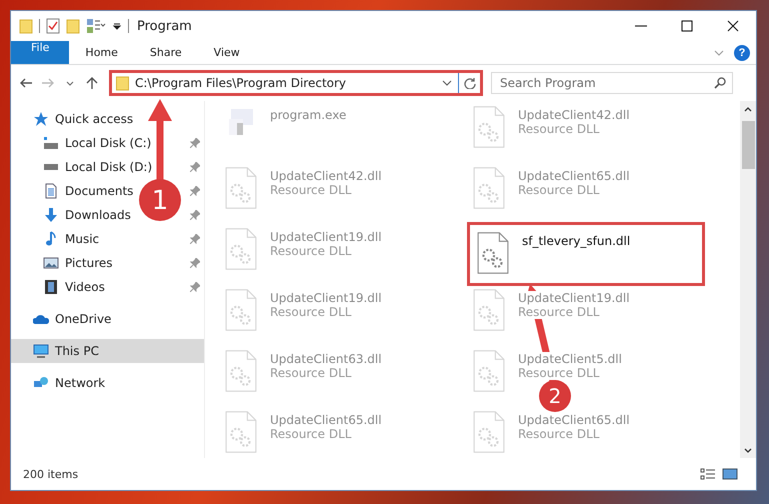 Image resolution: width=769 pixels, height=504 pixels. What do you see at coordinates (748, 145) in the screenshot?
I see `scroll-thumb` at bounding box center [748, 145].